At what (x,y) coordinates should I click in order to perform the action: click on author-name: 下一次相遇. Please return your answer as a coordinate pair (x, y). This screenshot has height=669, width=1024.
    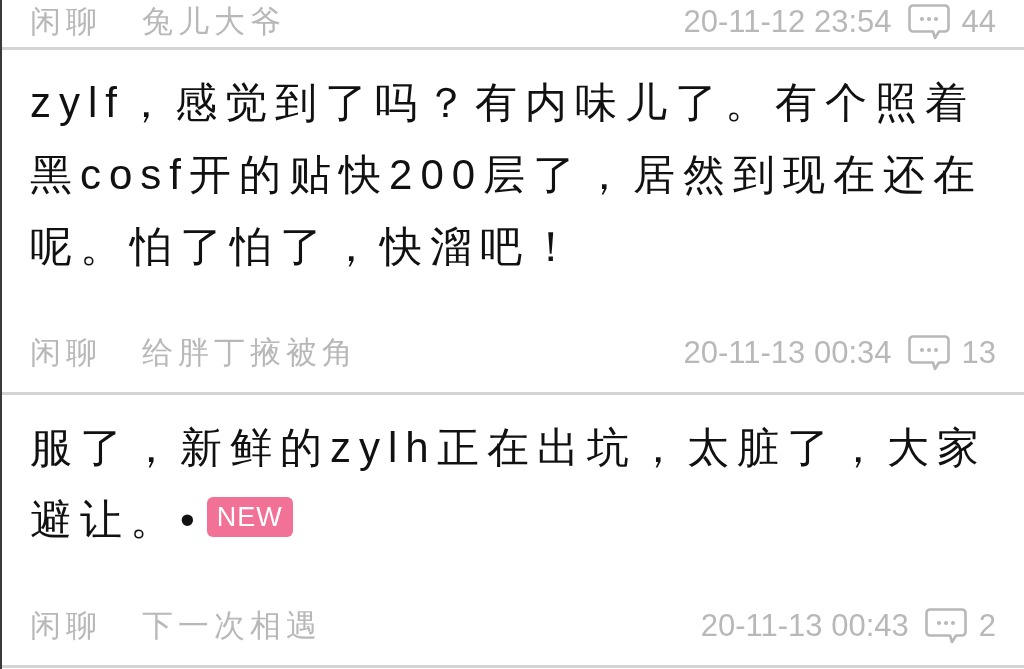
    Looking at the image, I should click on (232, 626).